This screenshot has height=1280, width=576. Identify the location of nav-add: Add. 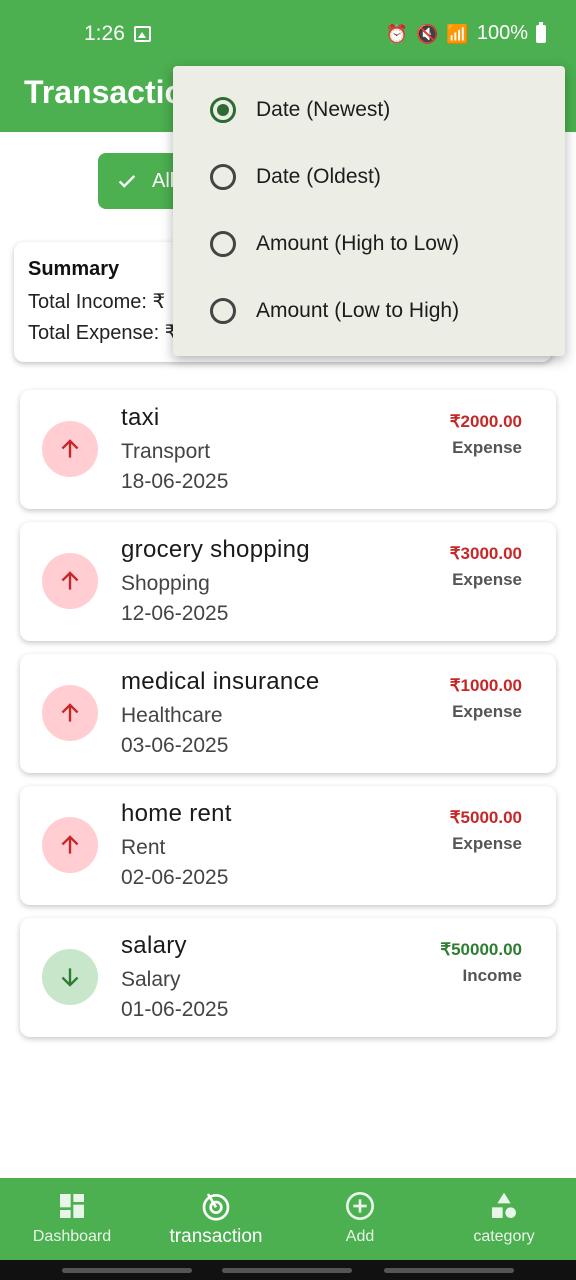
(360, 1219).